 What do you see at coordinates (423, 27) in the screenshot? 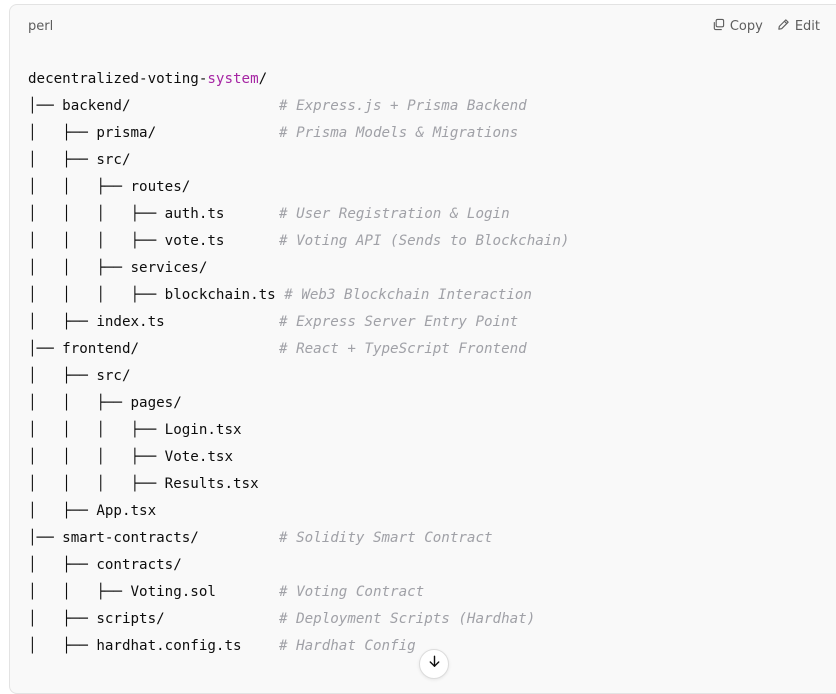
I see `code-block-header: perl Copy Edit` at bounding box center [423, 27].